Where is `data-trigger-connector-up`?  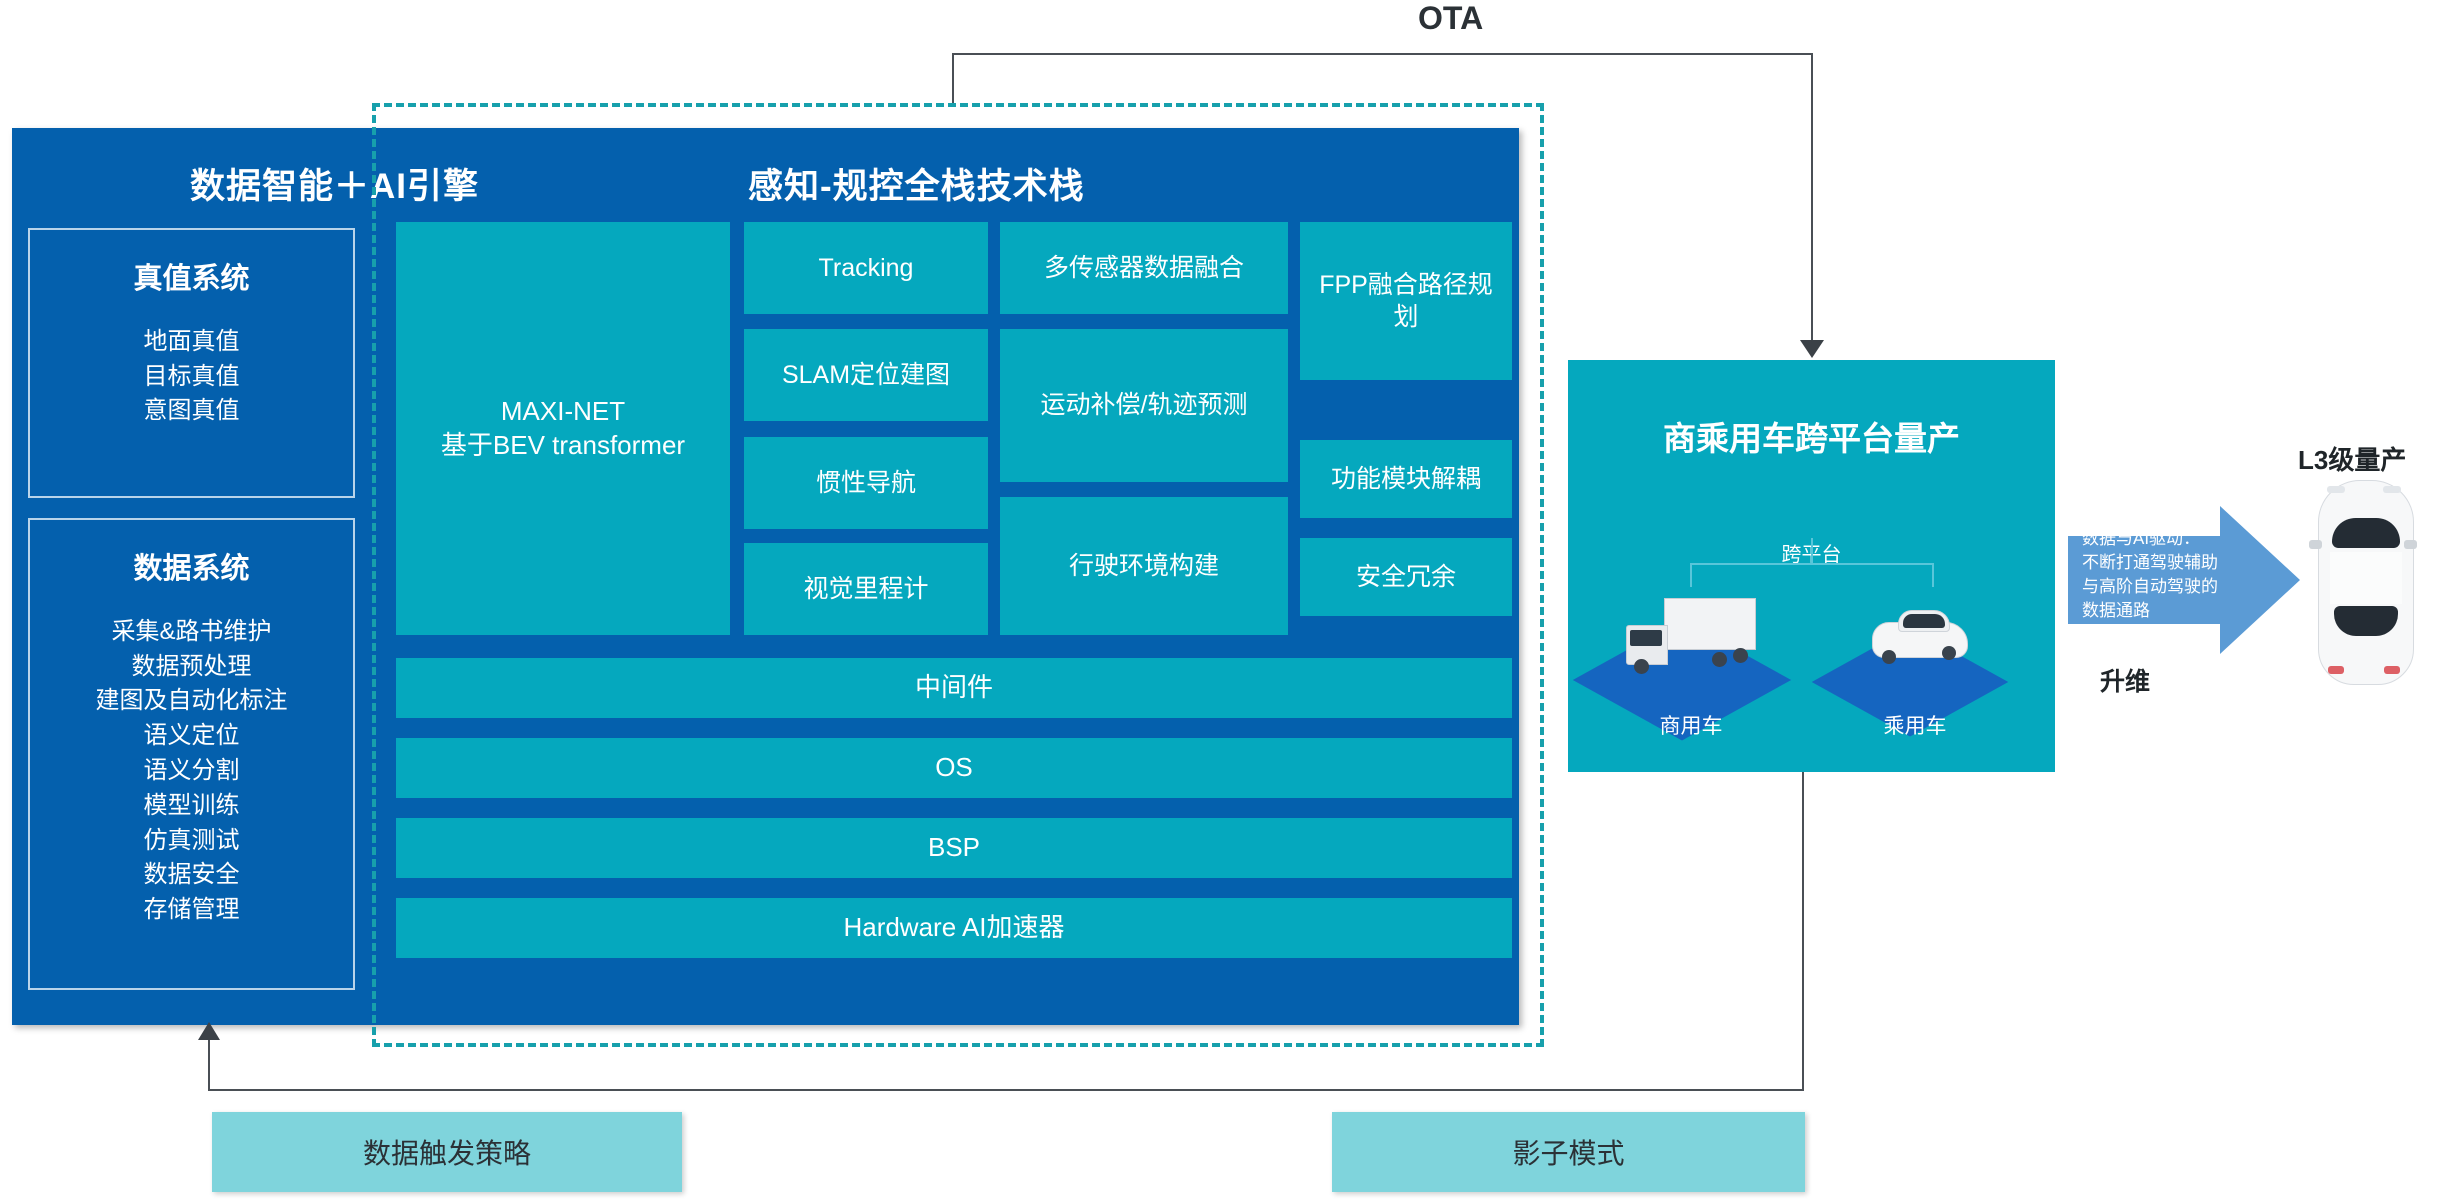
data-trigger-connector-up is located at coordinates (209, 1065).